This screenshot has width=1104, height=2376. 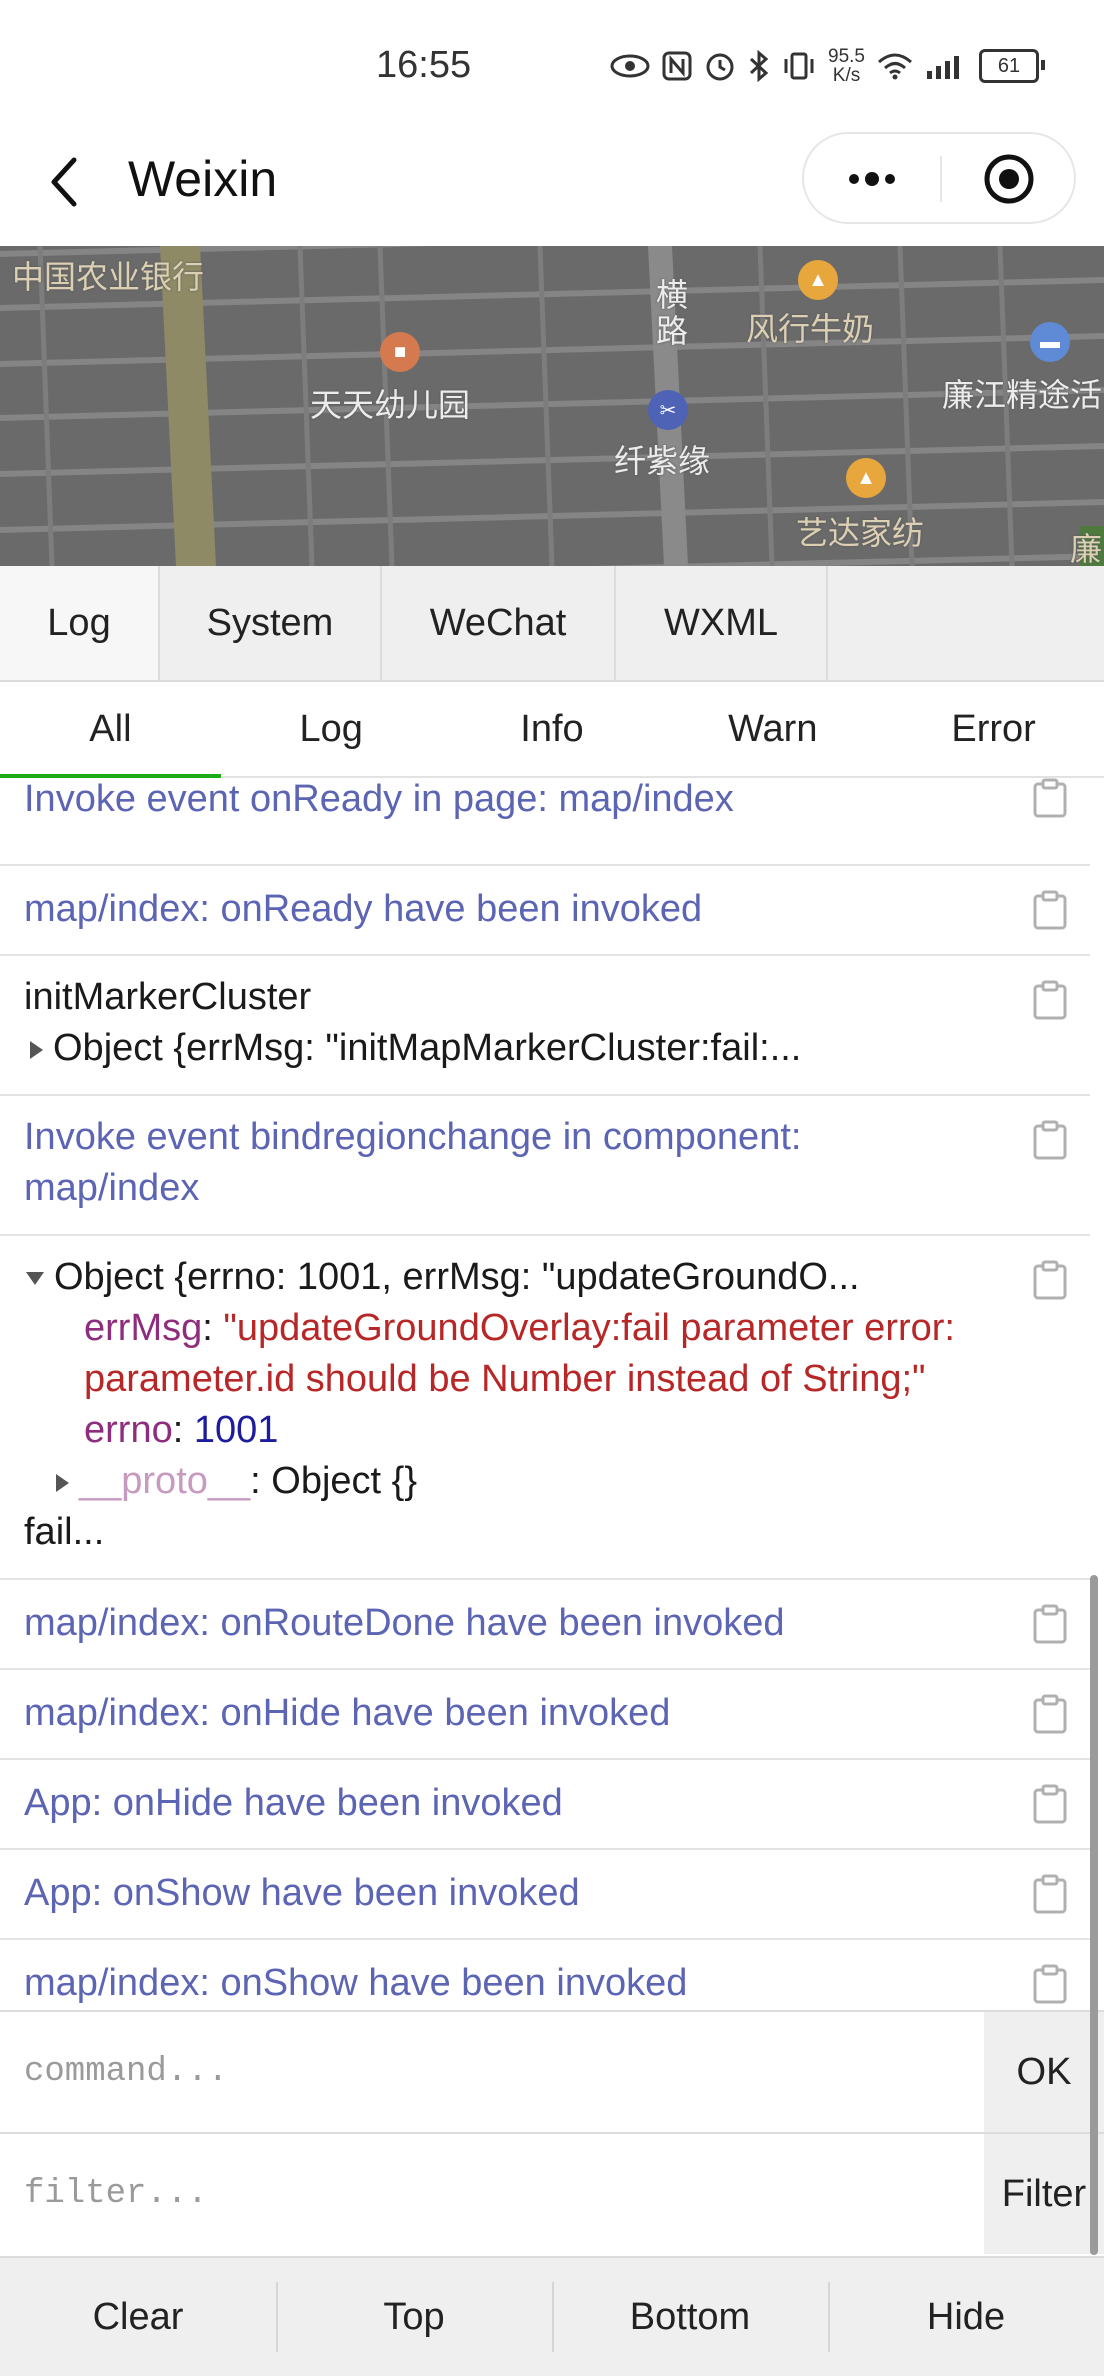 What do you see at coordinates (414, 2317) in the screenshot?
I see `top-button: Top` at bounding box center [414, 2317].